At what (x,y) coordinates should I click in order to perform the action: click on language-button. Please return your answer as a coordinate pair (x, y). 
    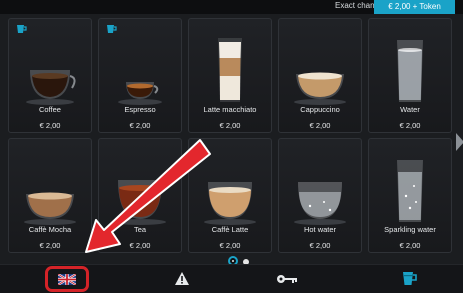
    Looking at the image, I should click on (67, 279).